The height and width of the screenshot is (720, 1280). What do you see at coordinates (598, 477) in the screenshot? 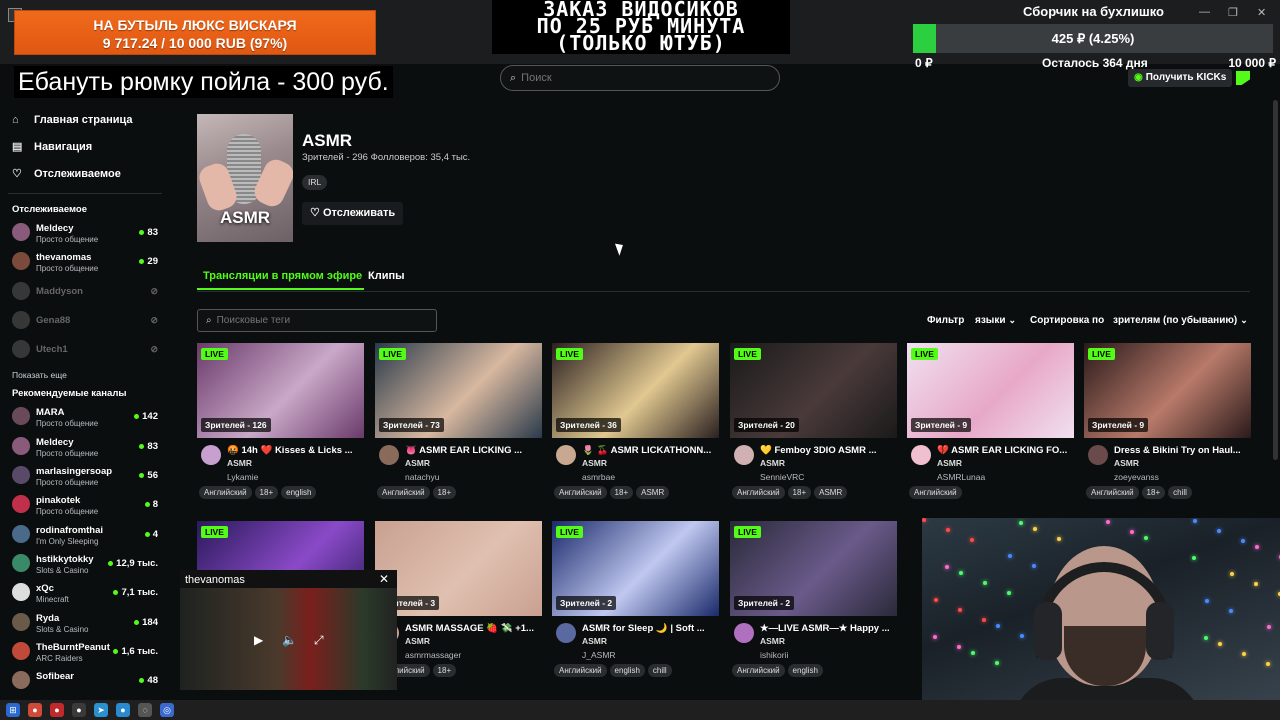
I see `stream-username: asmrbae` at bounding box center [598, 477].